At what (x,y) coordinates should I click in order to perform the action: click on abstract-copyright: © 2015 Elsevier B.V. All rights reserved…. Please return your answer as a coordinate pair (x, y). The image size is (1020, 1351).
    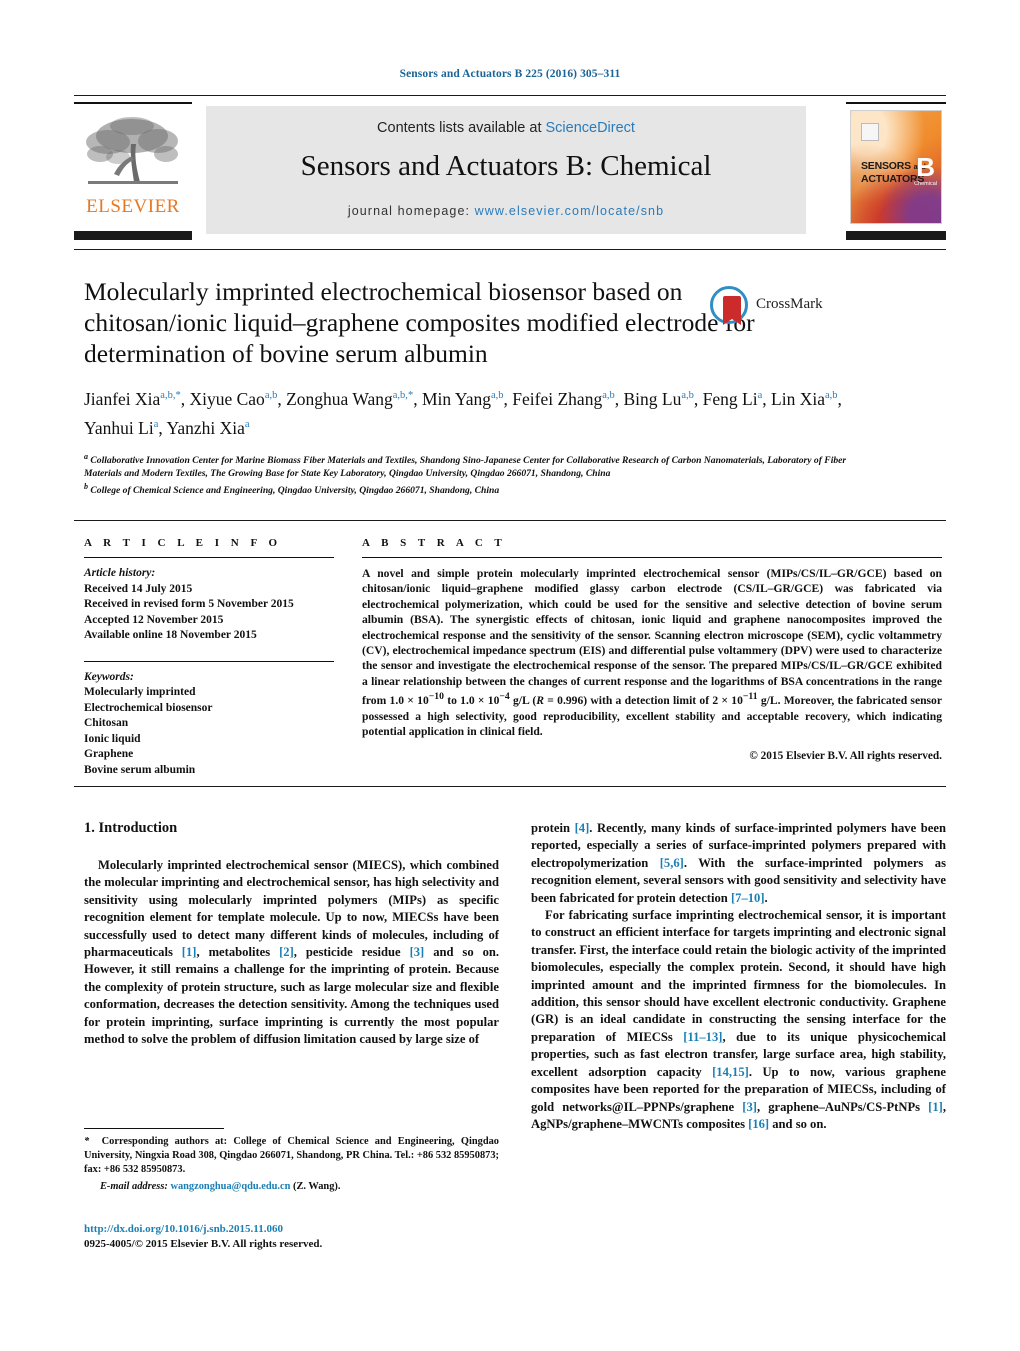
    Looking at the image, I should click on (845, 756).